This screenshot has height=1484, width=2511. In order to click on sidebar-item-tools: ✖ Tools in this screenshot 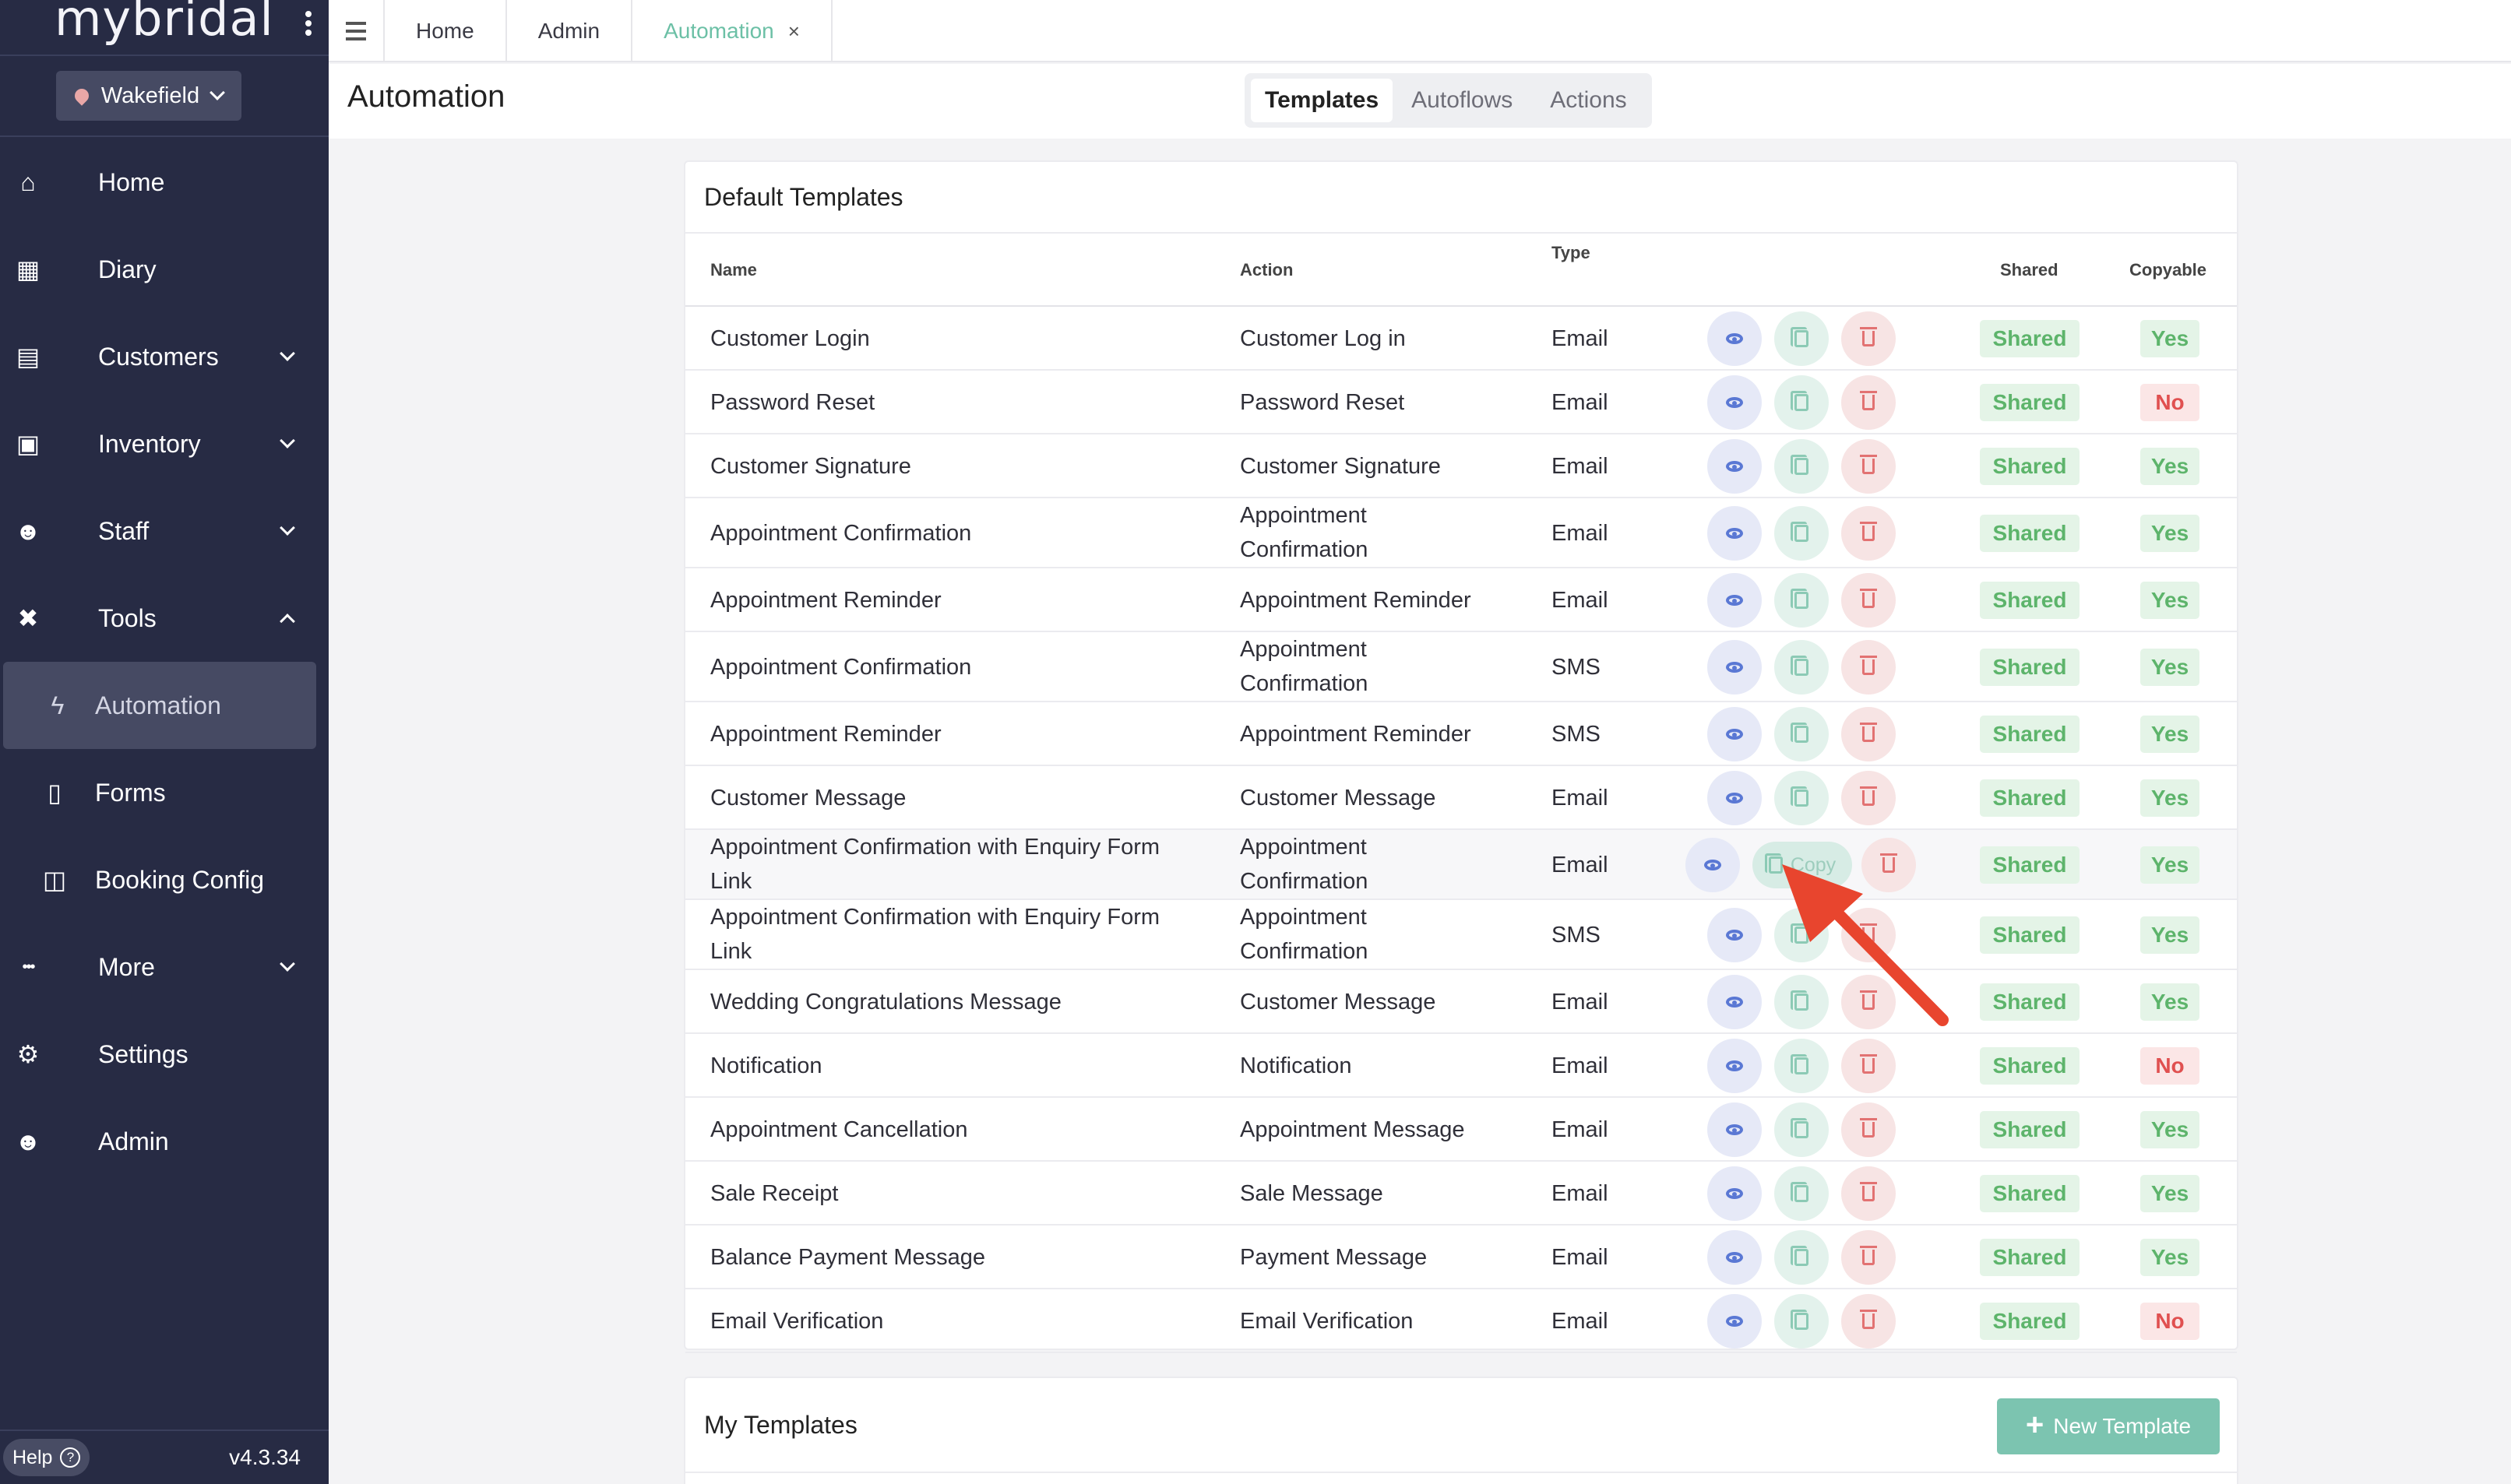, I will do `click(164, 618)`.